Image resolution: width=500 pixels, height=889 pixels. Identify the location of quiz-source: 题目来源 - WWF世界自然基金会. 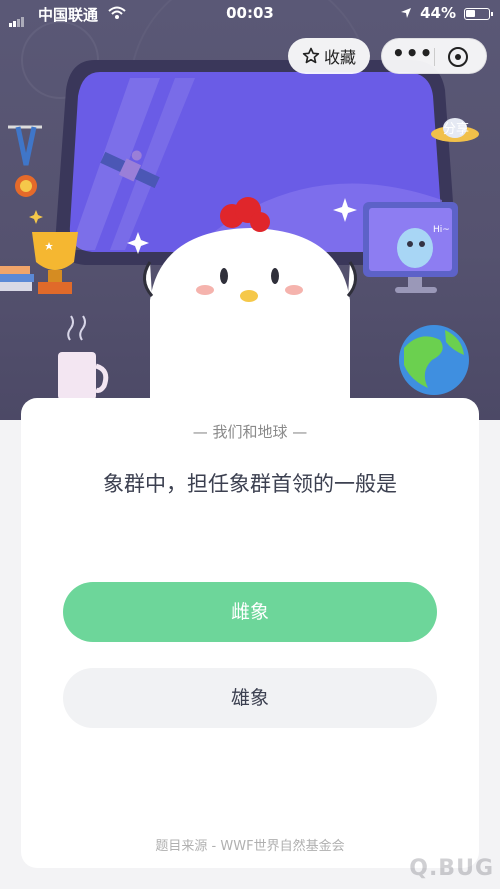
(250, 846).